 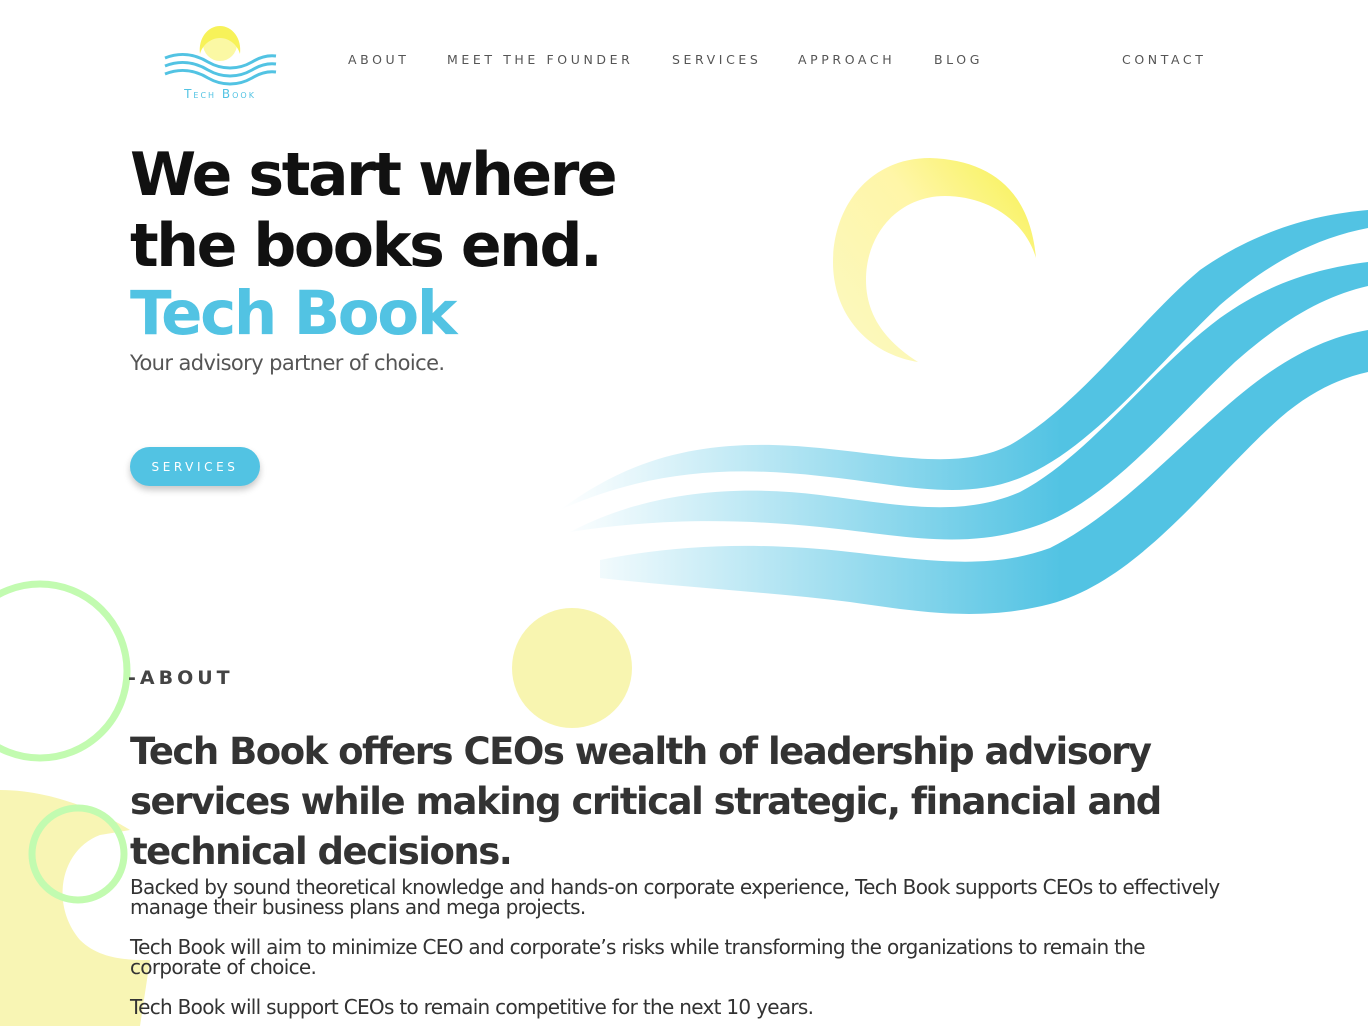 I want to click on green-ring-large-shape, so click(x=65, y=671).